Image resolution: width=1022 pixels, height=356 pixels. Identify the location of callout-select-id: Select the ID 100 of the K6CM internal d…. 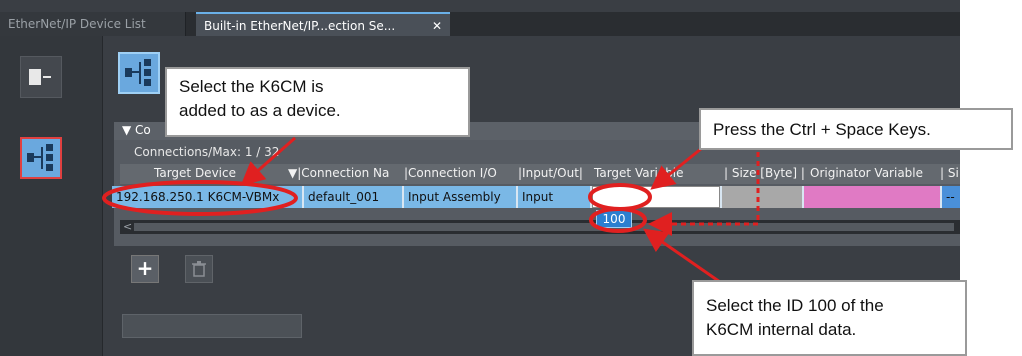
(829, 318).